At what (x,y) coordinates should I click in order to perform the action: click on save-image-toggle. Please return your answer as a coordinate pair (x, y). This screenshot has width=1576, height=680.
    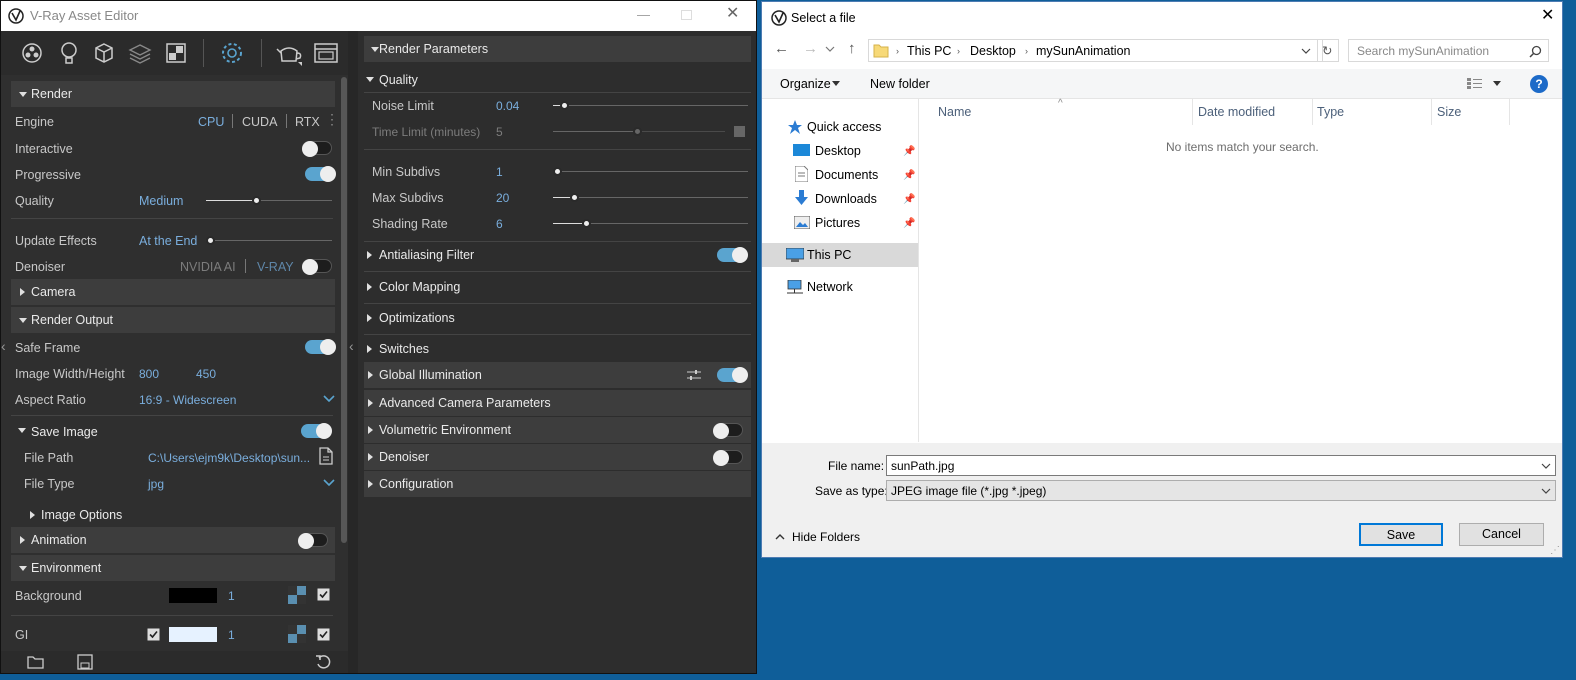
    Looking at the image, I should click on (316, 431).